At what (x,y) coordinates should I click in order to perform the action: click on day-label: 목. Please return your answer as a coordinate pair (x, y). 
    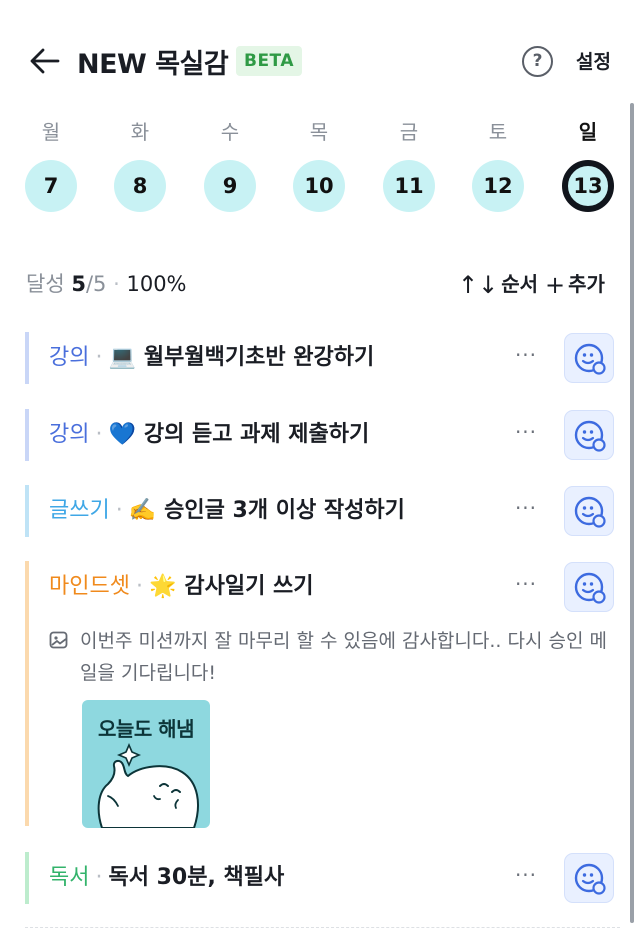
    Looking at the image, I should click on (319, 132).